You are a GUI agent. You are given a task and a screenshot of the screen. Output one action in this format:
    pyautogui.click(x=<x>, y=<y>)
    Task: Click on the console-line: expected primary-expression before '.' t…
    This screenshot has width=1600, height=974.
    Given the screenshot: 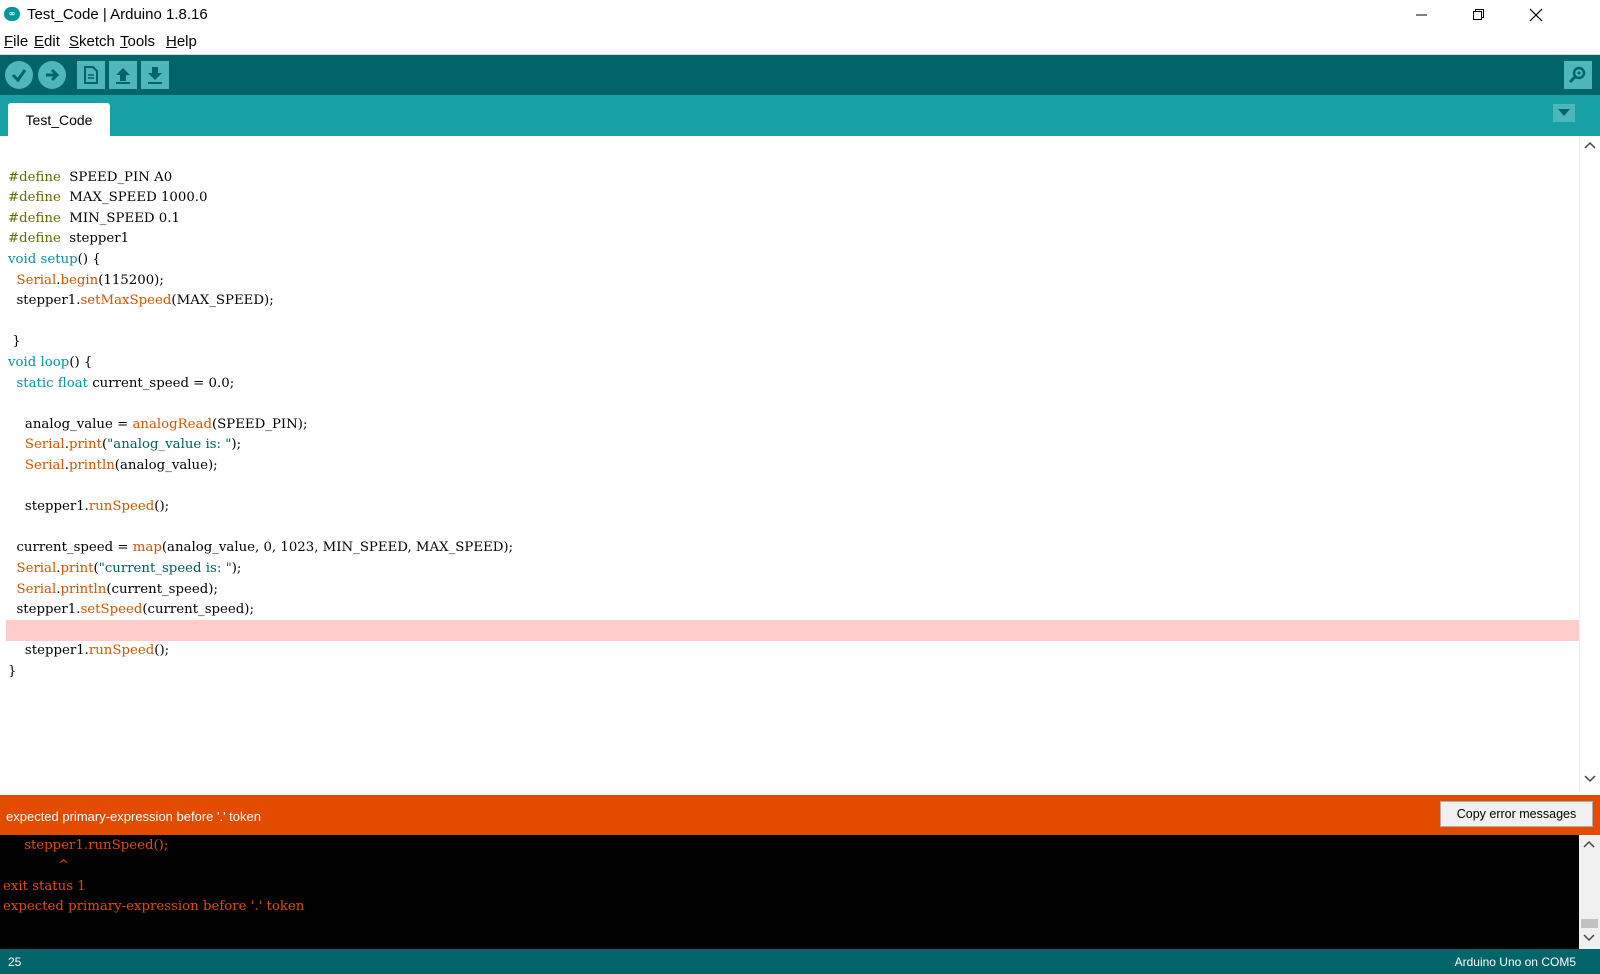 What is the action you would take?
    pyautogui.click(x=154, y=907)
    